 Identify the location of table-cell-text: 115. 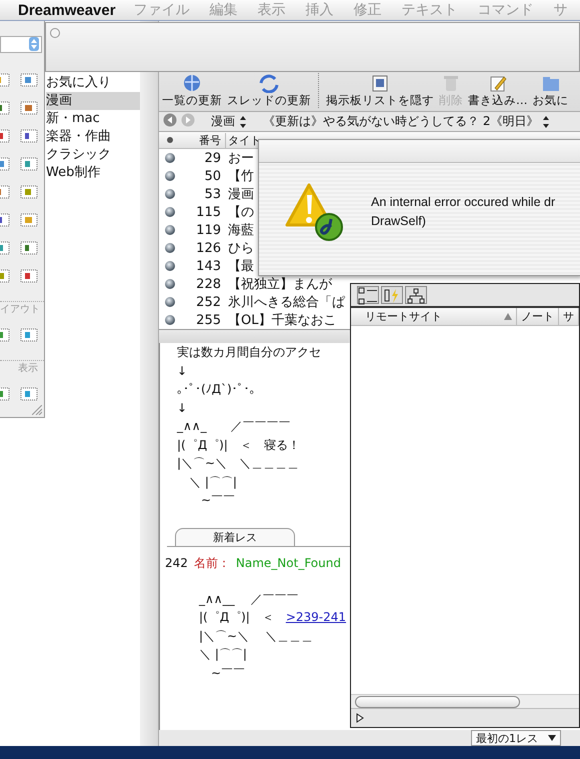
(208, 212).